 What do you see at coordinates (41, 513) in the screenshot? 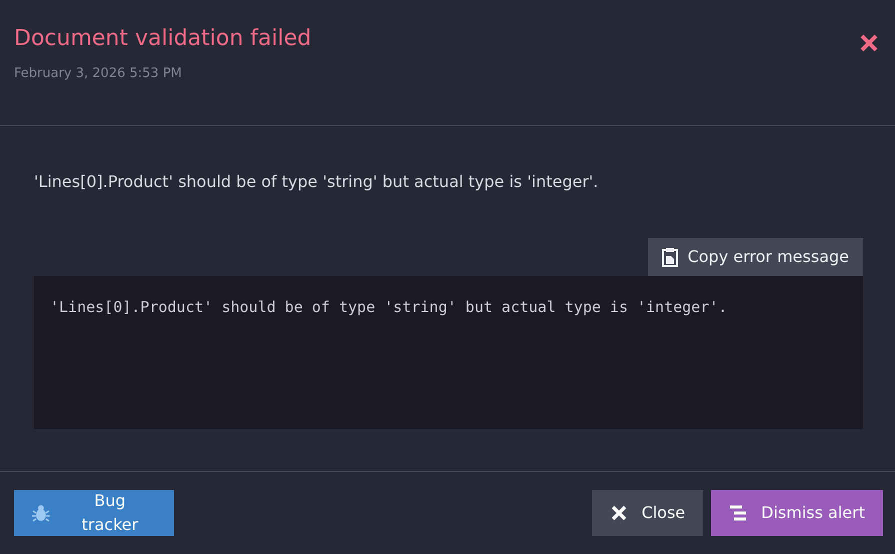
I see `bug-icon` at bounding box center [41, 513].